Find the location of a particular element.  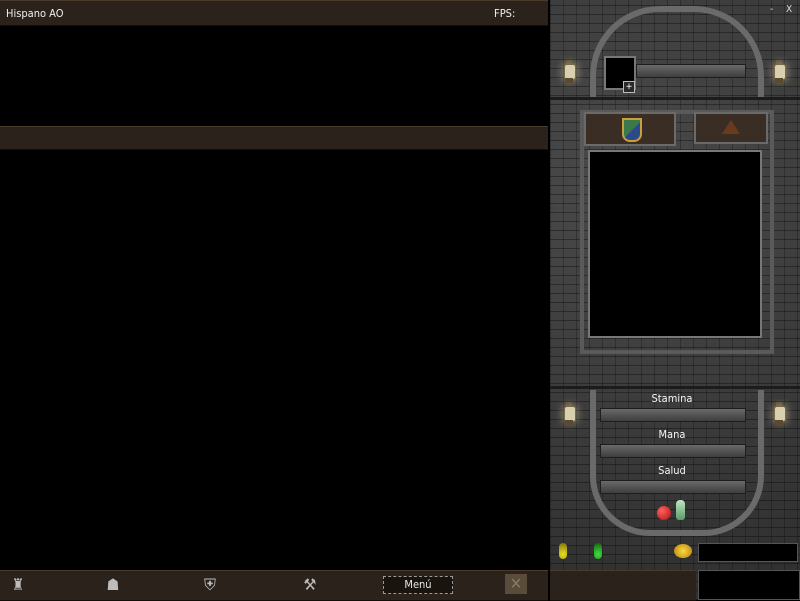

stamina-label: Stamina is located at coordinates (672, 398).